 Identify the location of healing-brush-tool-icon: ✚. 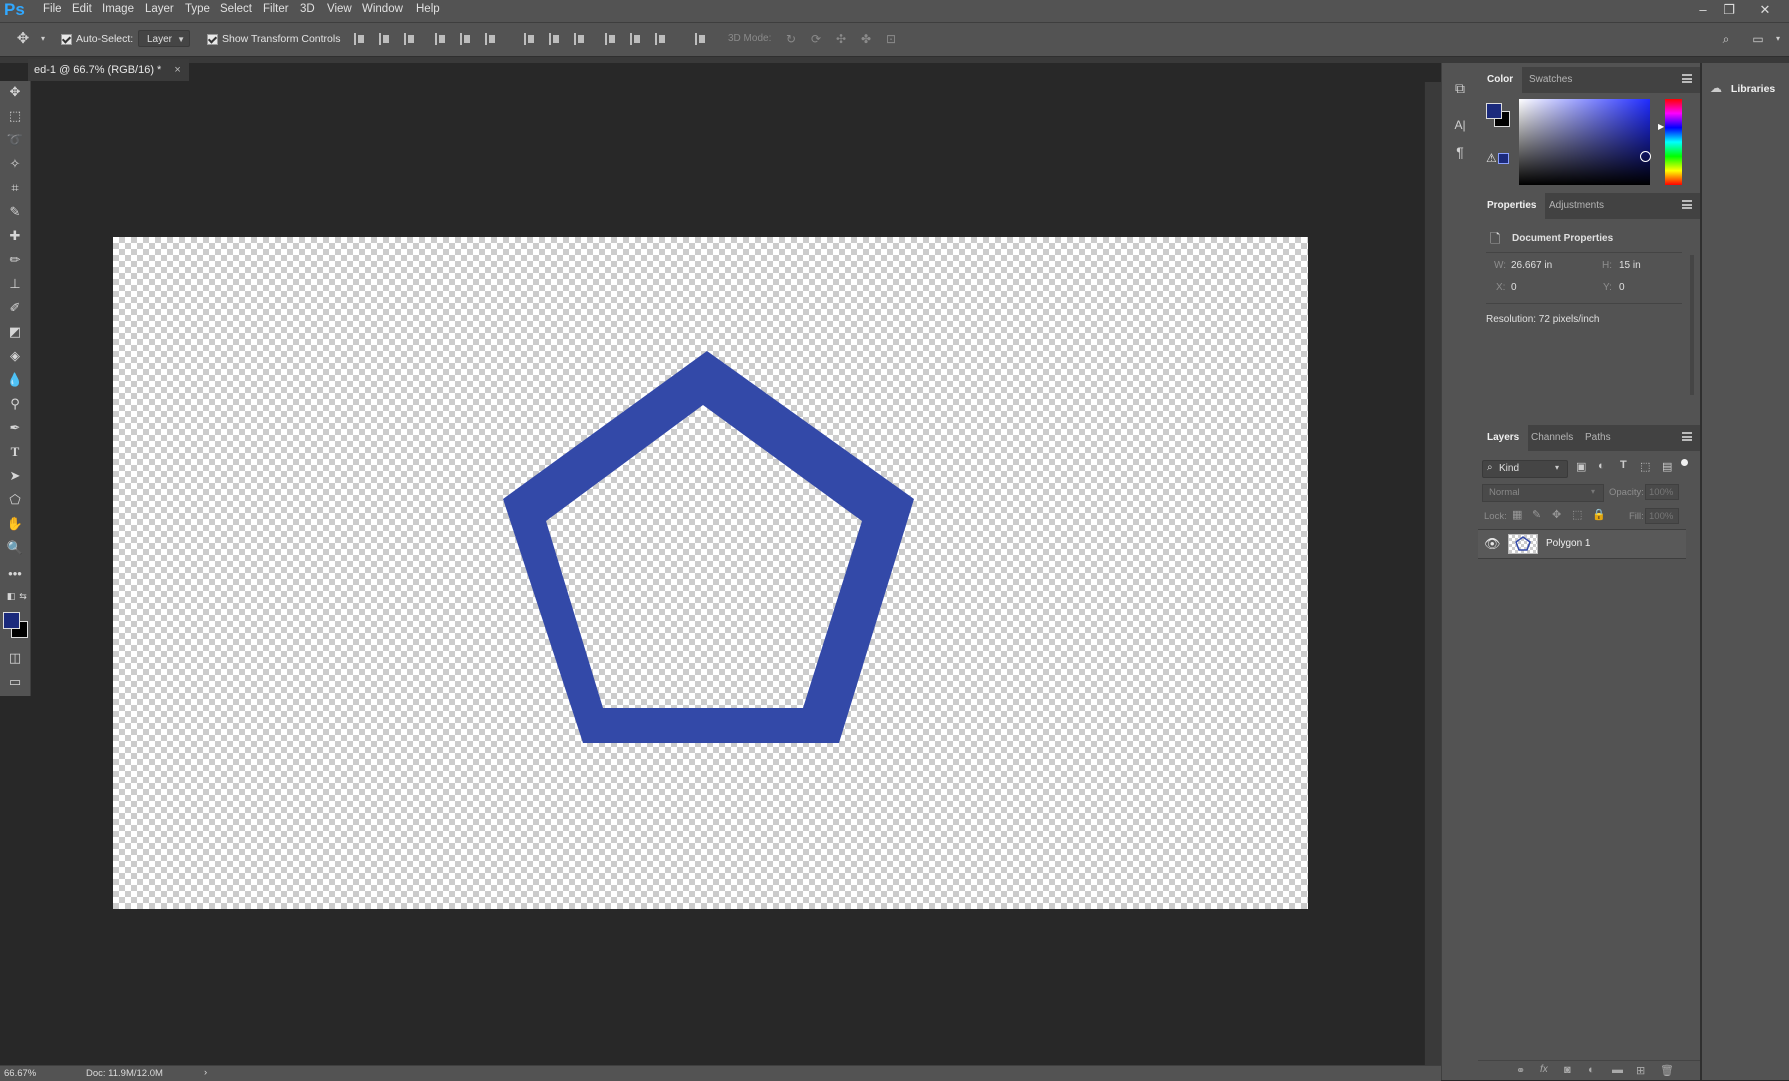
(15, 236).